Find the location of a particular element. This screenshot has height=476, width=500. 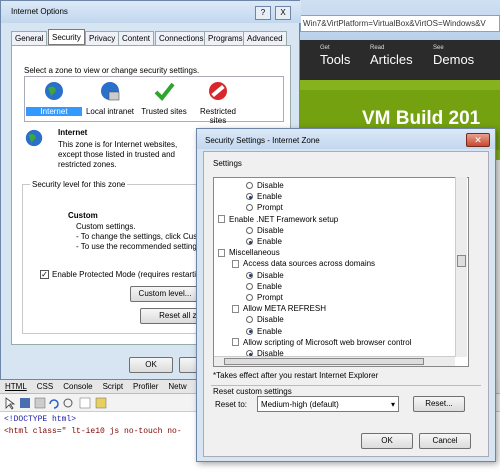

settings-group-icon is located at coordinates (221, 219).